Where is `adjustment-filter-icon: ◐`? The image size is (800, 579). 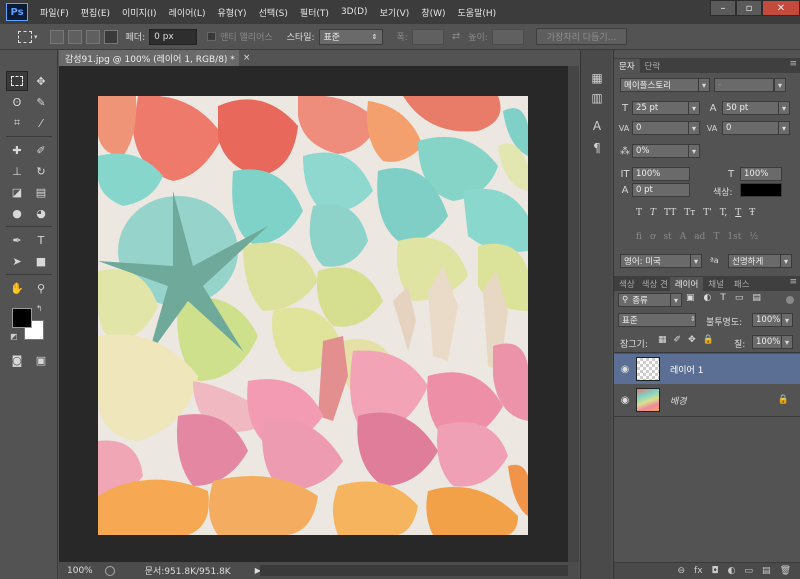
adjustment-filter-icon: ◐ is located at coordinates (708, 300).